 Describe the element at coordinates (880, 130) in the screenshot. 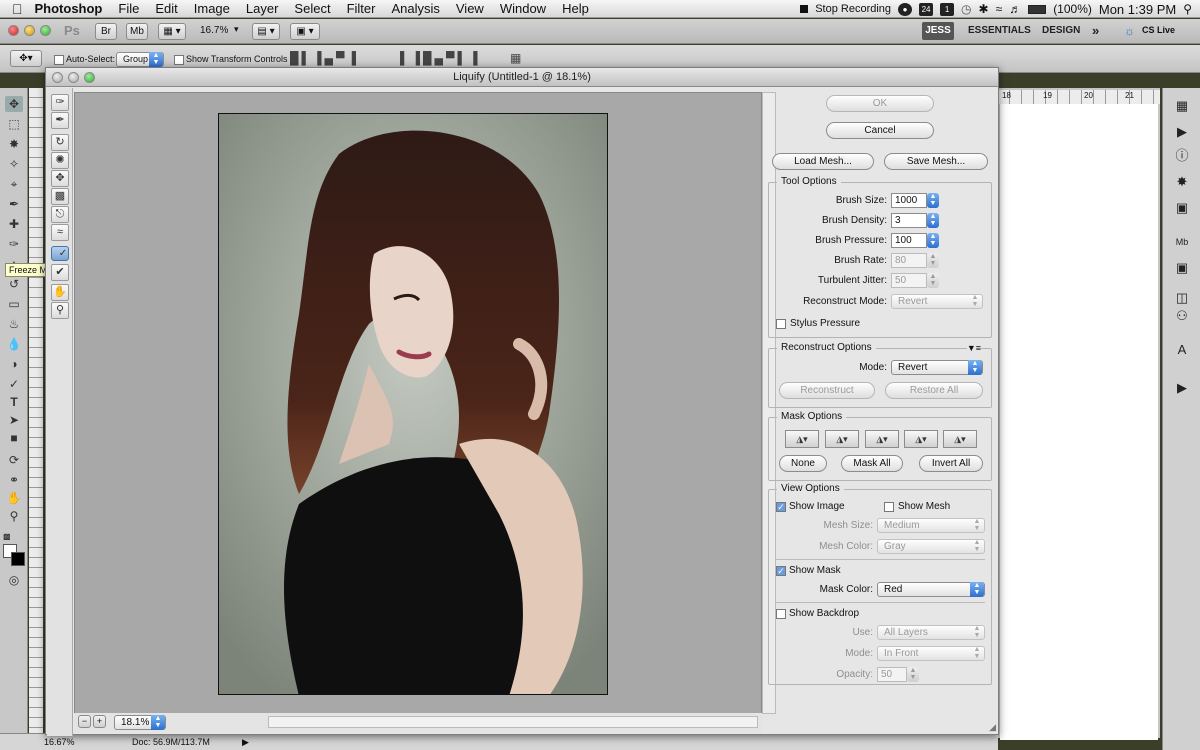

I see `cancel-button: Cancel` at that location.